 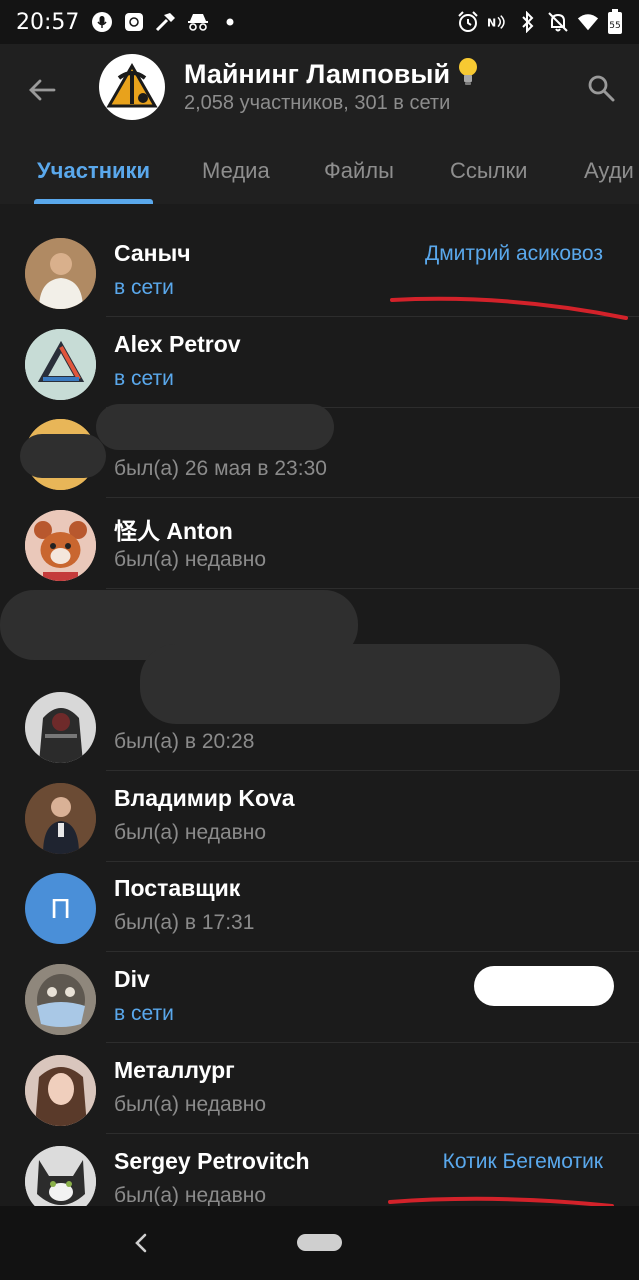 What do you see at coordinates (528, 22) in the screenshot?
I see `bluetooth-icon` at bounding box center [528, 22].